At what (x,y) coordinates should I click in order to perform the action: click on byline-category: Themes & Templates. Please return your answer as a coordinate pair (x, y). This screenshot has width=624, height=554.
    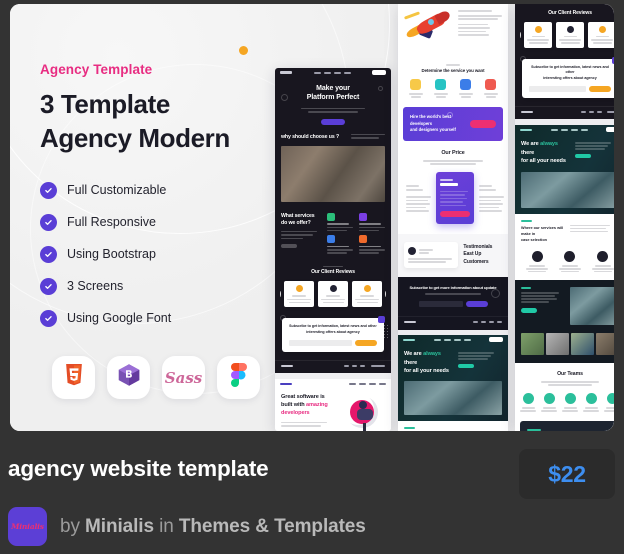
    Looking at the image, I should click on (272, 526).